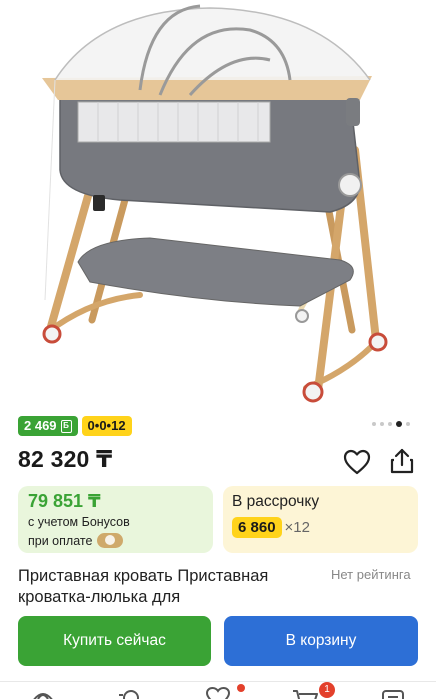 The width and height of the screenshot is (436, 699). Describe the element at coordinates (65, 459) in the screenshot. I see `product-price: 82 320 ₸` at that location.